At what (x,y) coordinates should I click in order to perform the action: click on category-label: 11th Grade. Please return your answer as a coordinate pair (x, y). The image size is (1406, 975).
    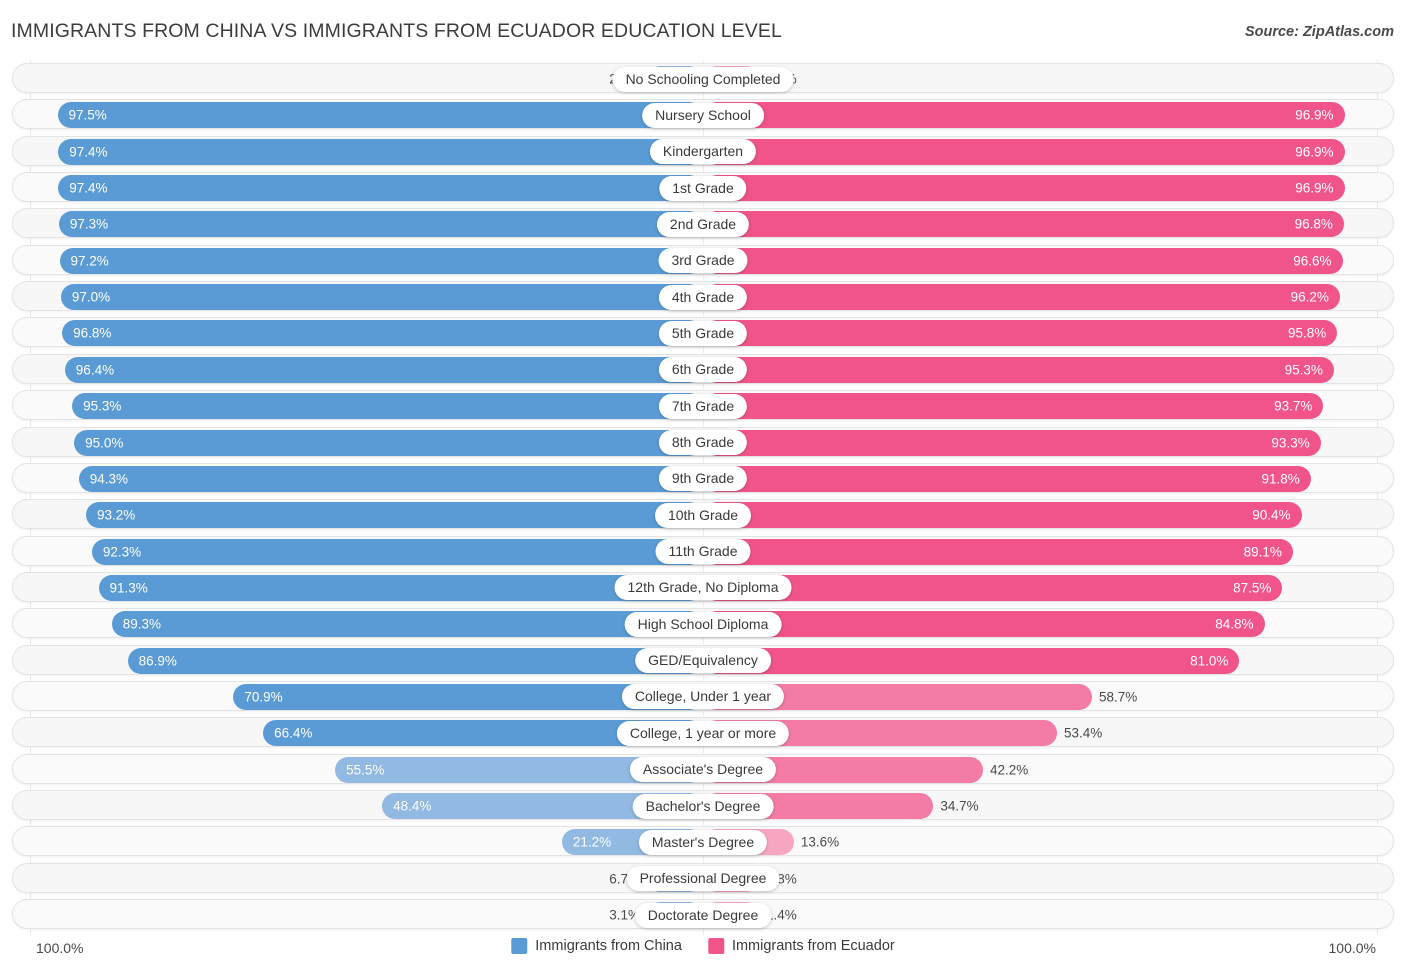
    Looking at the image, I should click on (703, 552).